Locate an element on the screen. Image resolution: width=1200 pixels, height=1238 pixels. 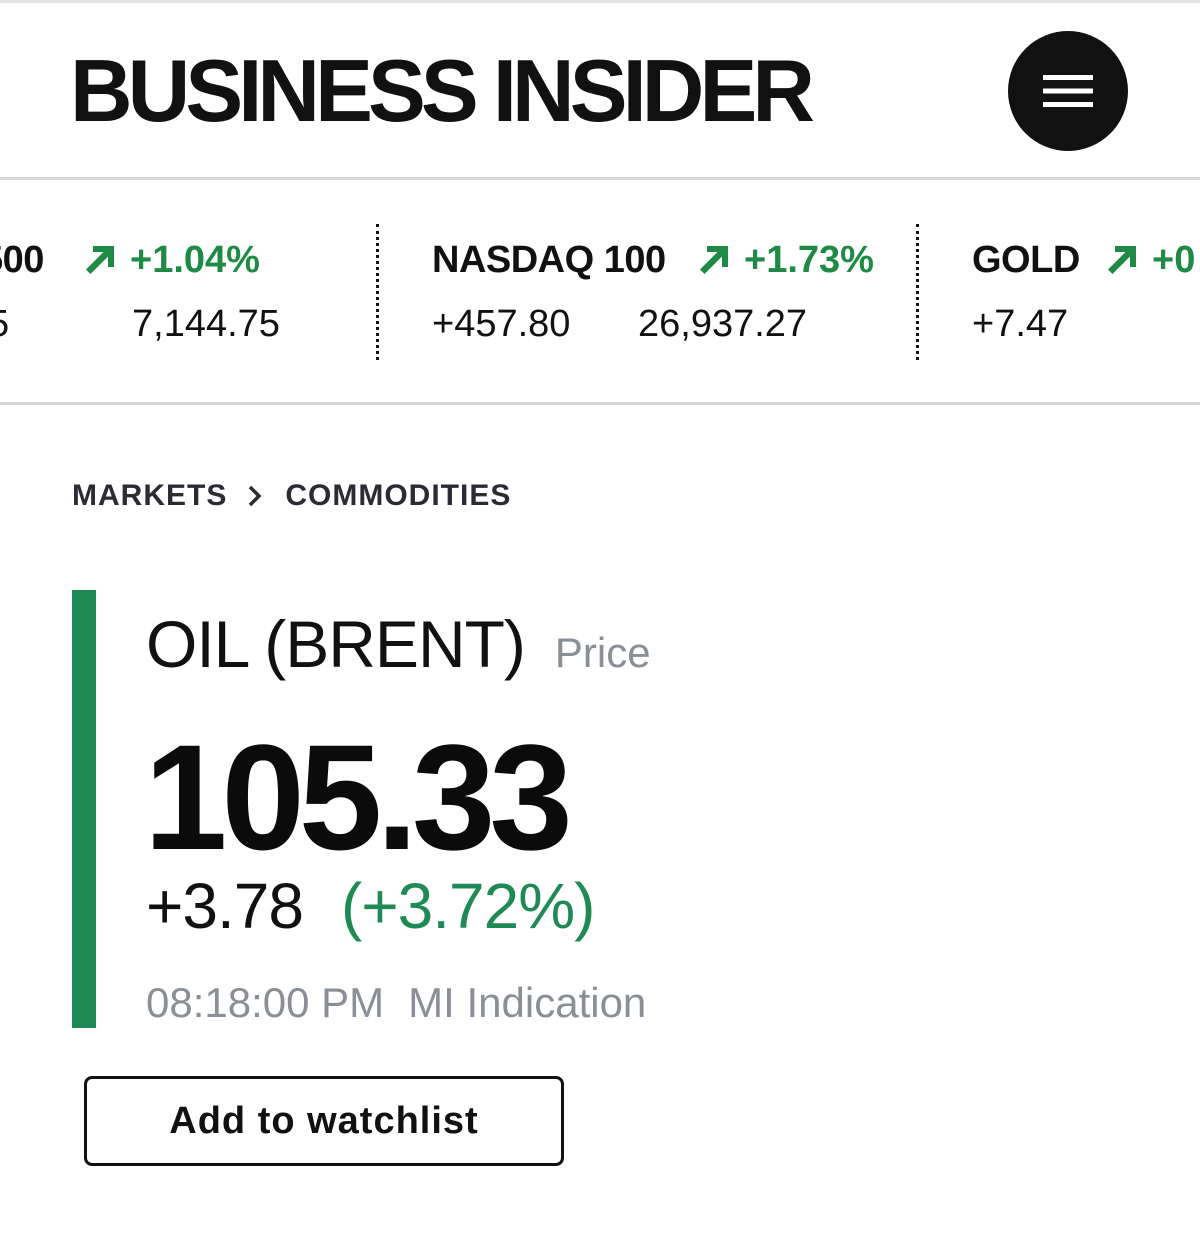
quote-time: 08:18:00 PM is located at coordinates (265, 1002).